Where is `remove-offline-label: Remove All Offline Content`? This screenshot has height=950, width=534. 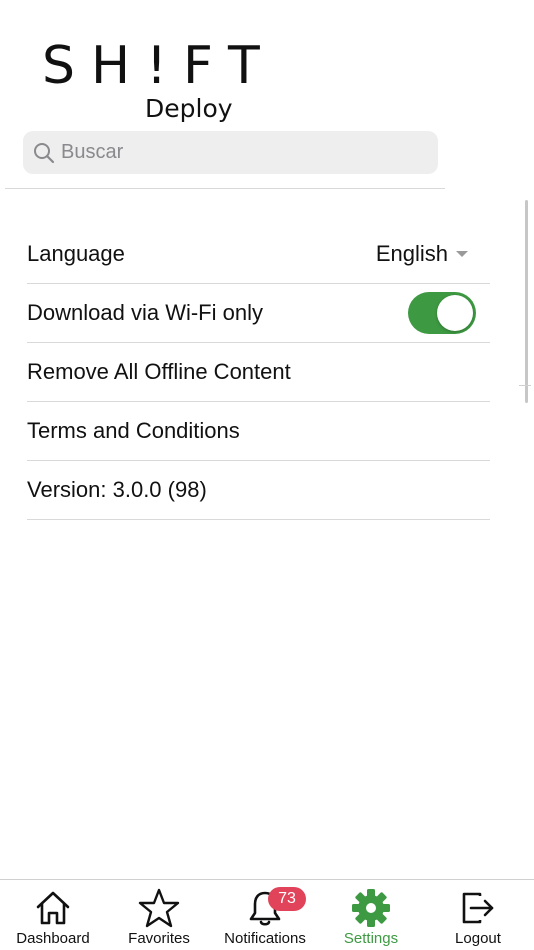 remove-offline-label: Remove All Offline Content is located at coordinates (159, 371).